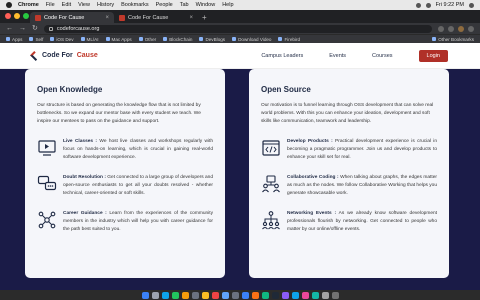 The height and width of the screenshot is (300, 480). Describe the element at coordinates (206, 5) in the screenshot. I see `menu-window: Window` at that location.